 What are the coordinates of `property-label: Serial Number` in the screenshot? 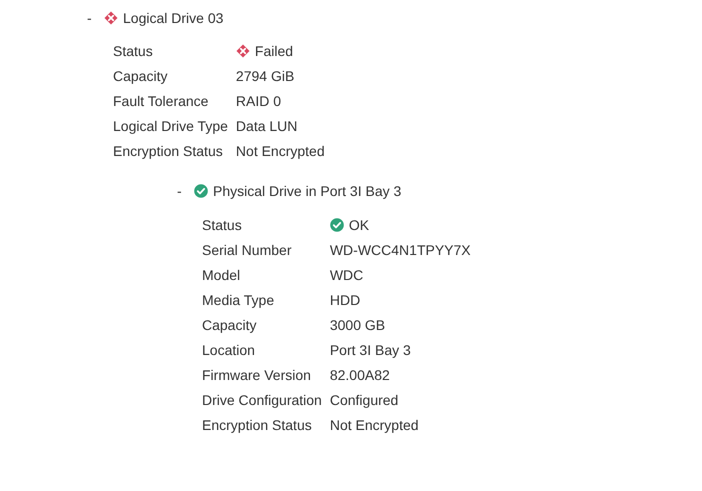 It's located at (247, 250).